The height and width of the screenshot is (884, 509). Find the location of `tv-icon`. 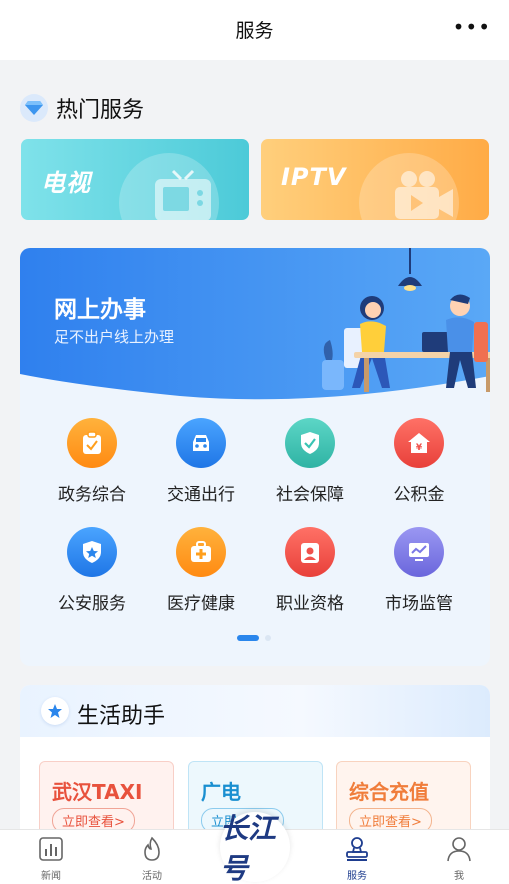

tv-icon is located at coordinates (183, 194).